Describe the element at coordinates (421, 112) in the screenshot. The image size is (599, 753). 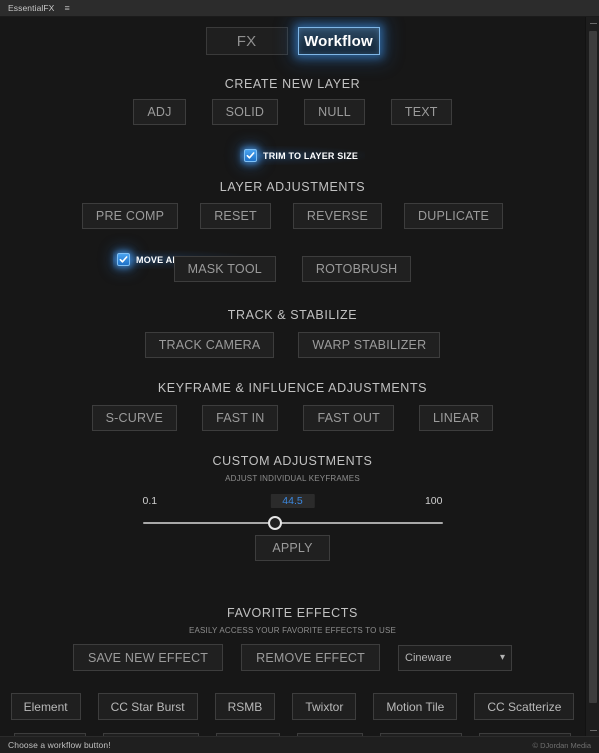
I see `text-button: TEXT` at that location.